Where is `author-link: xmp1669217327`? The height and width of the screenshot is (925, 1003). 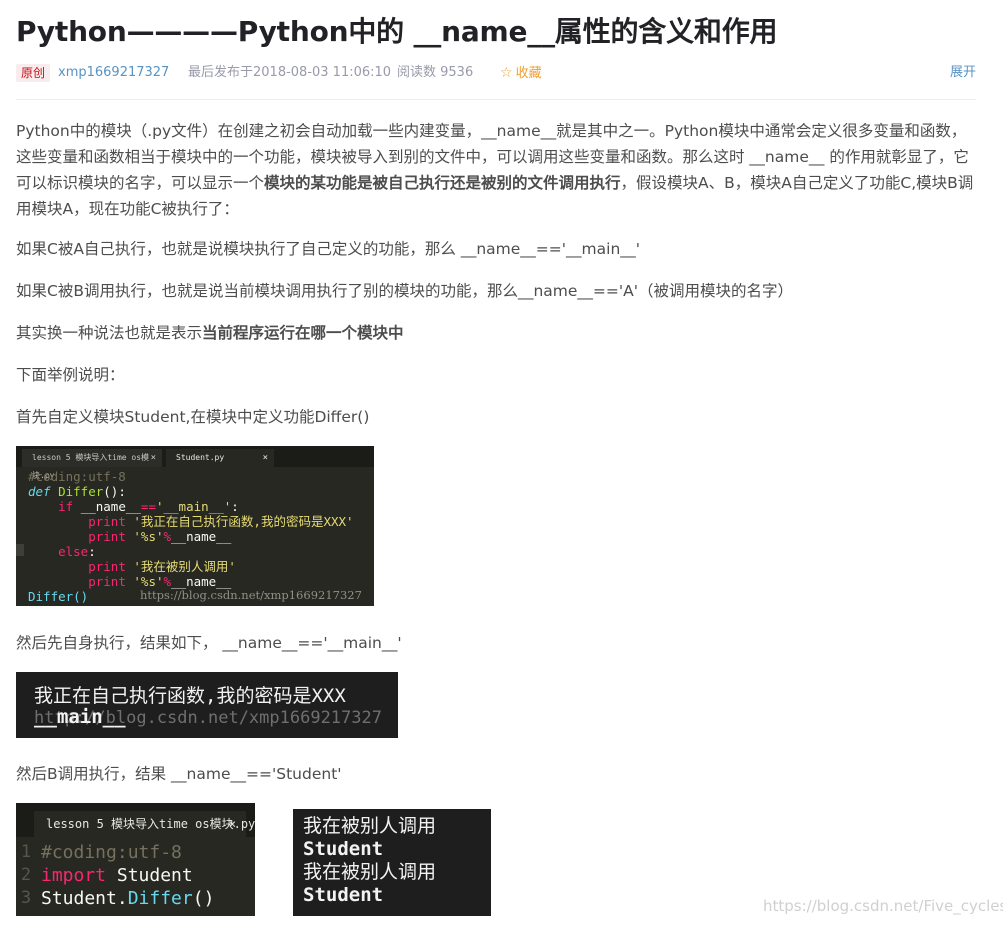 author-link: xmp1669217327 is located at coordinates (113, 73).